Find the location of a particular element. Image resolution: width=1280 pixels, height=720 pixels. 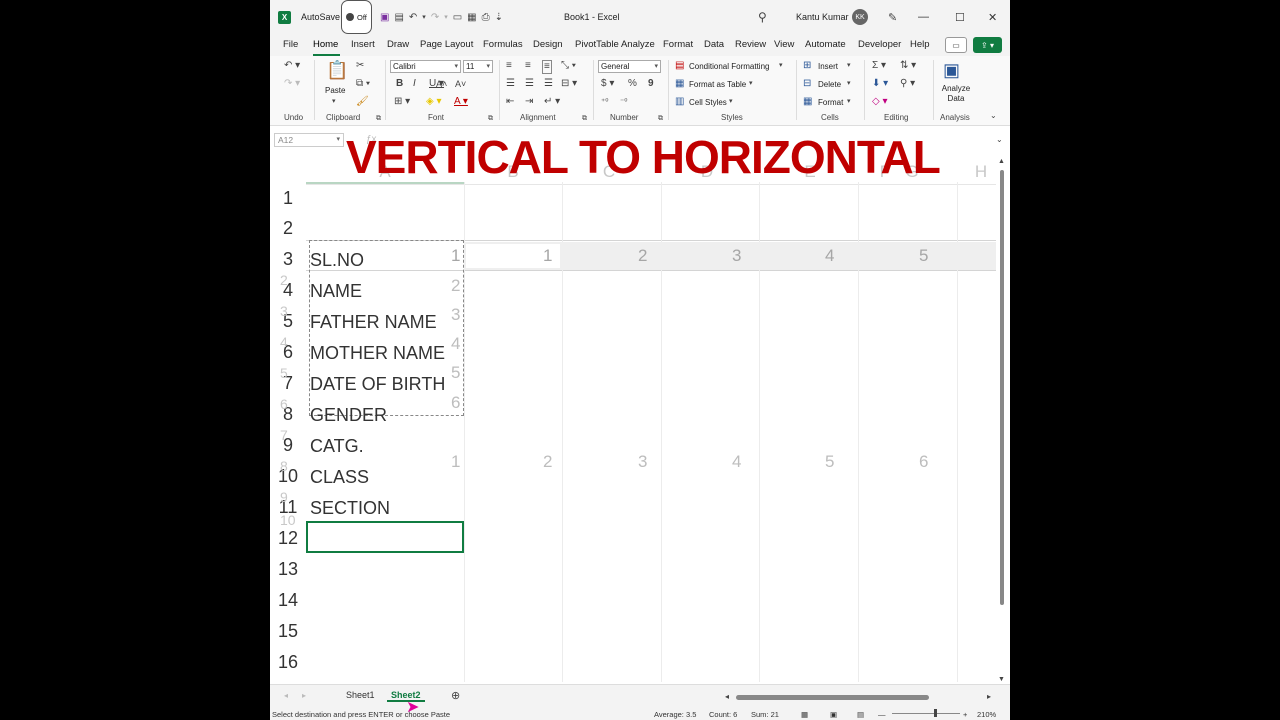

cell-c3: 2 is located at coordinates (642, 256).